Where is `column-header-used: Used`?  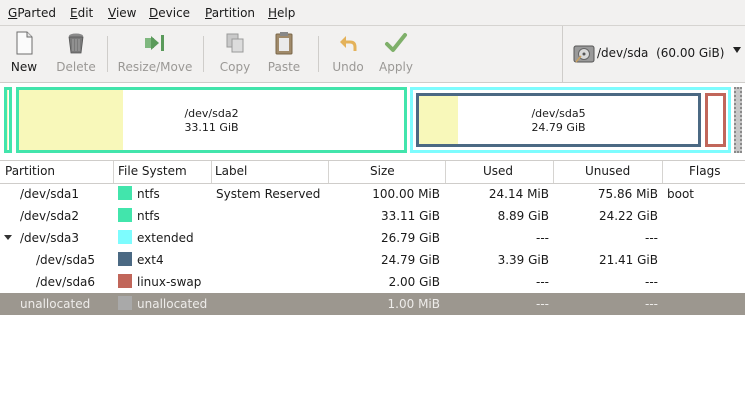 column-header-used: Used is located at coordinates (498, 171).